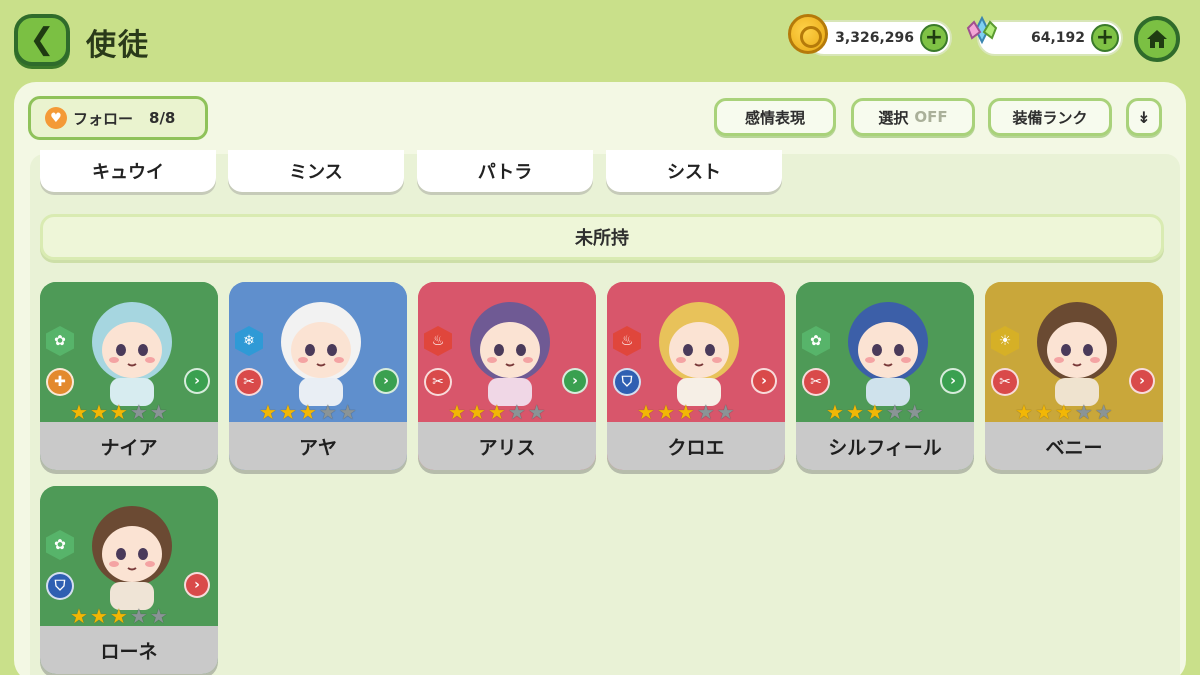 The height and width of the screenshot is (675, 1200). What do you see at coordinates (696, 446) in the screenshot?
I see `character-name: クロエ` at bounding box center [696, 446].